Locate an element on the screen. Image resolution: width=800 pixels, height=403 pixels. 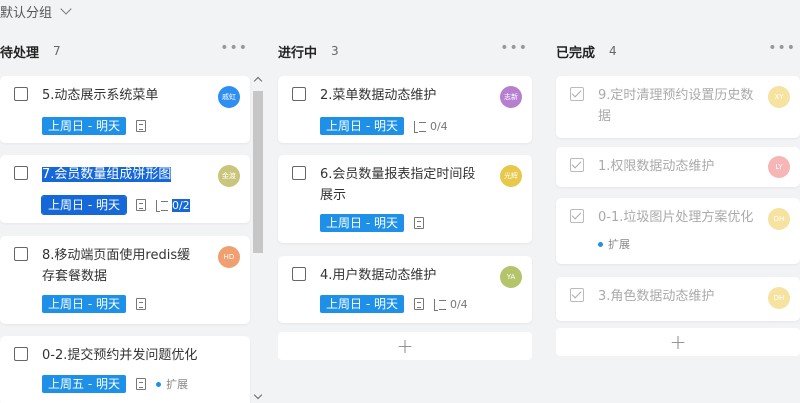
task-title: 1.权限数据动态维护 is located at coordinates (656, 166).